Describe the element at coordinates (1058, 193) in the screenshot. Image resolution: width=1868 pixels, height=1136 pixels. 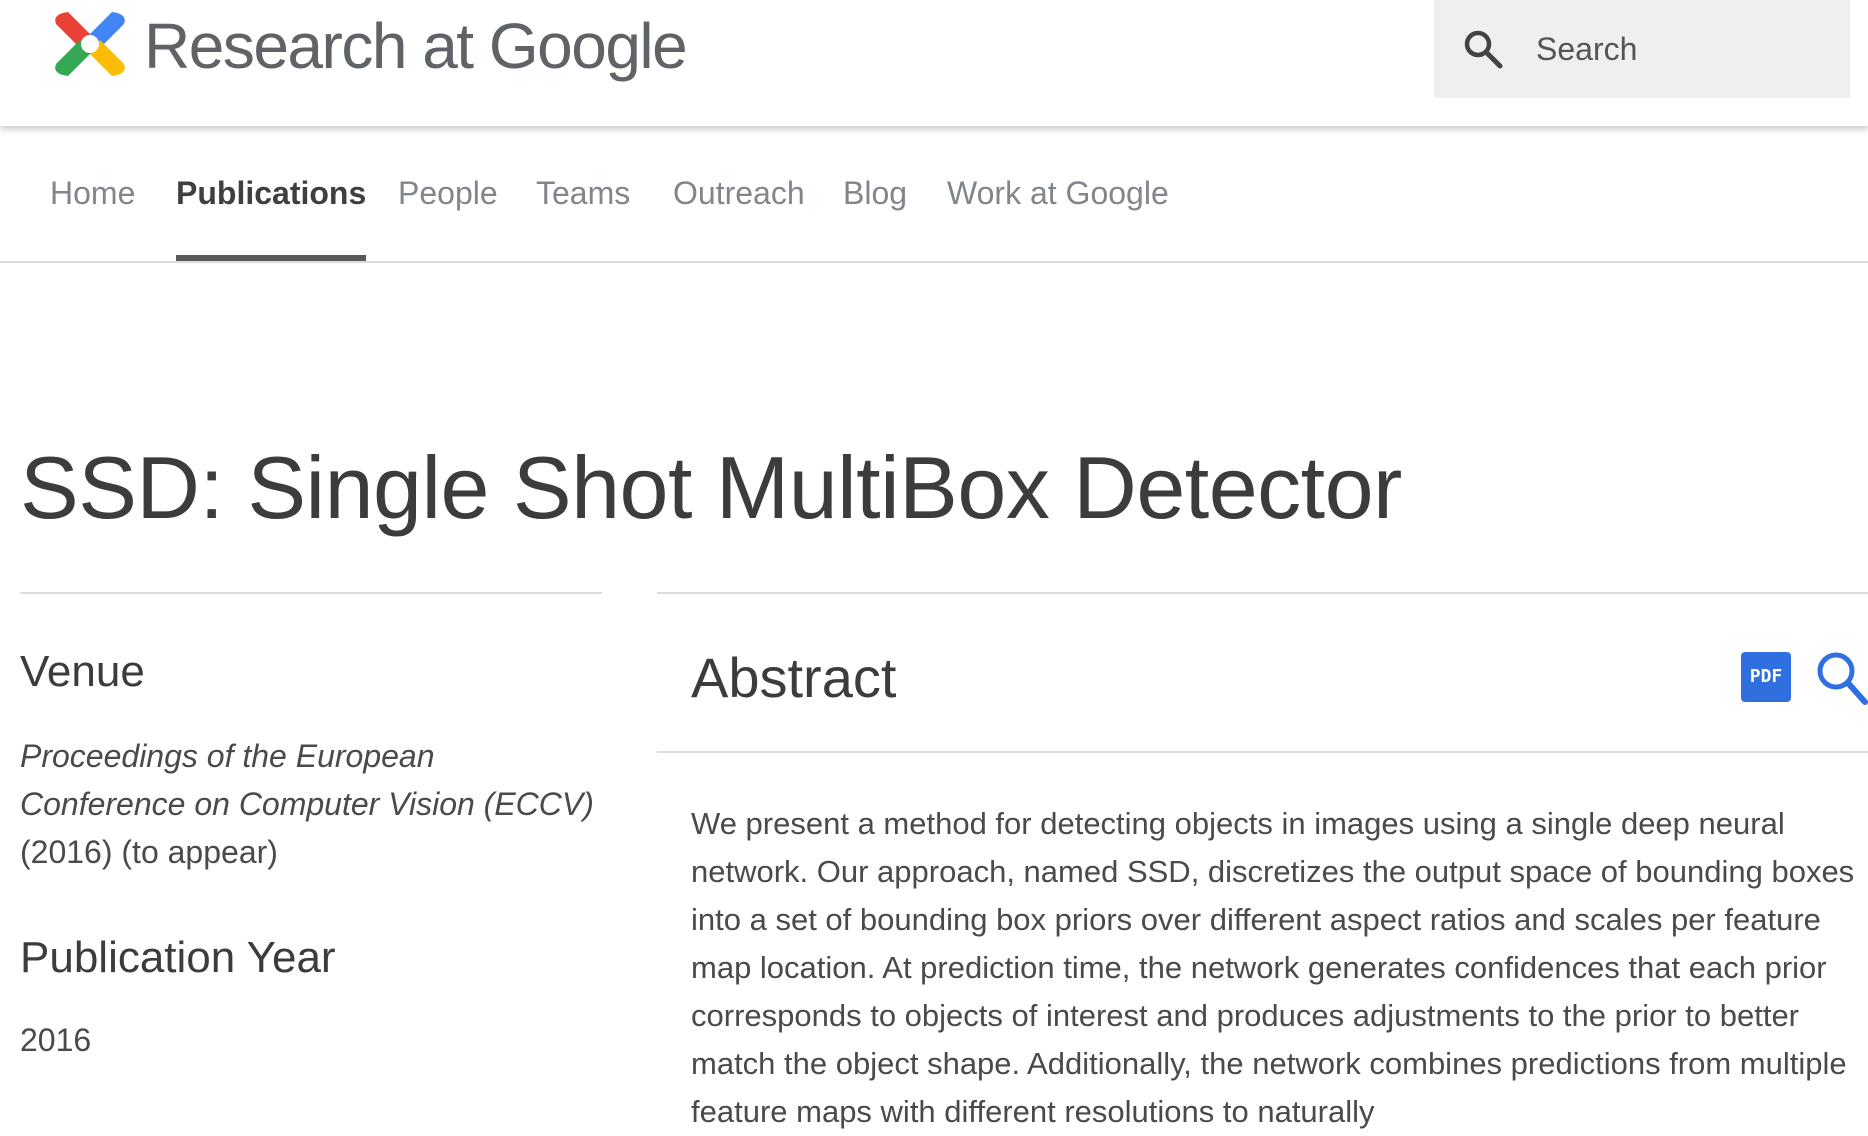
I see `nav-item-work-at-google: Work at Google` at that location.